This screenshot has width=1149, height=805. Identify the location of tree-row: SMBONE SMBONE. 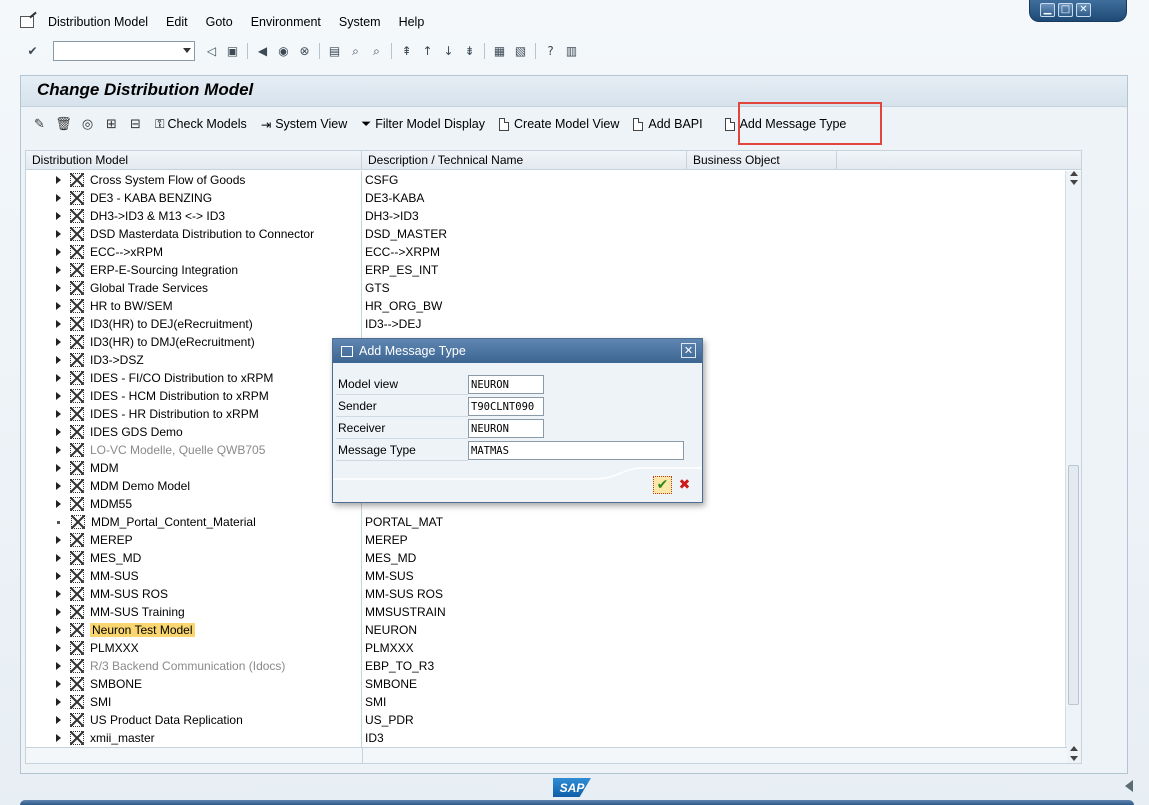
(546, 684).